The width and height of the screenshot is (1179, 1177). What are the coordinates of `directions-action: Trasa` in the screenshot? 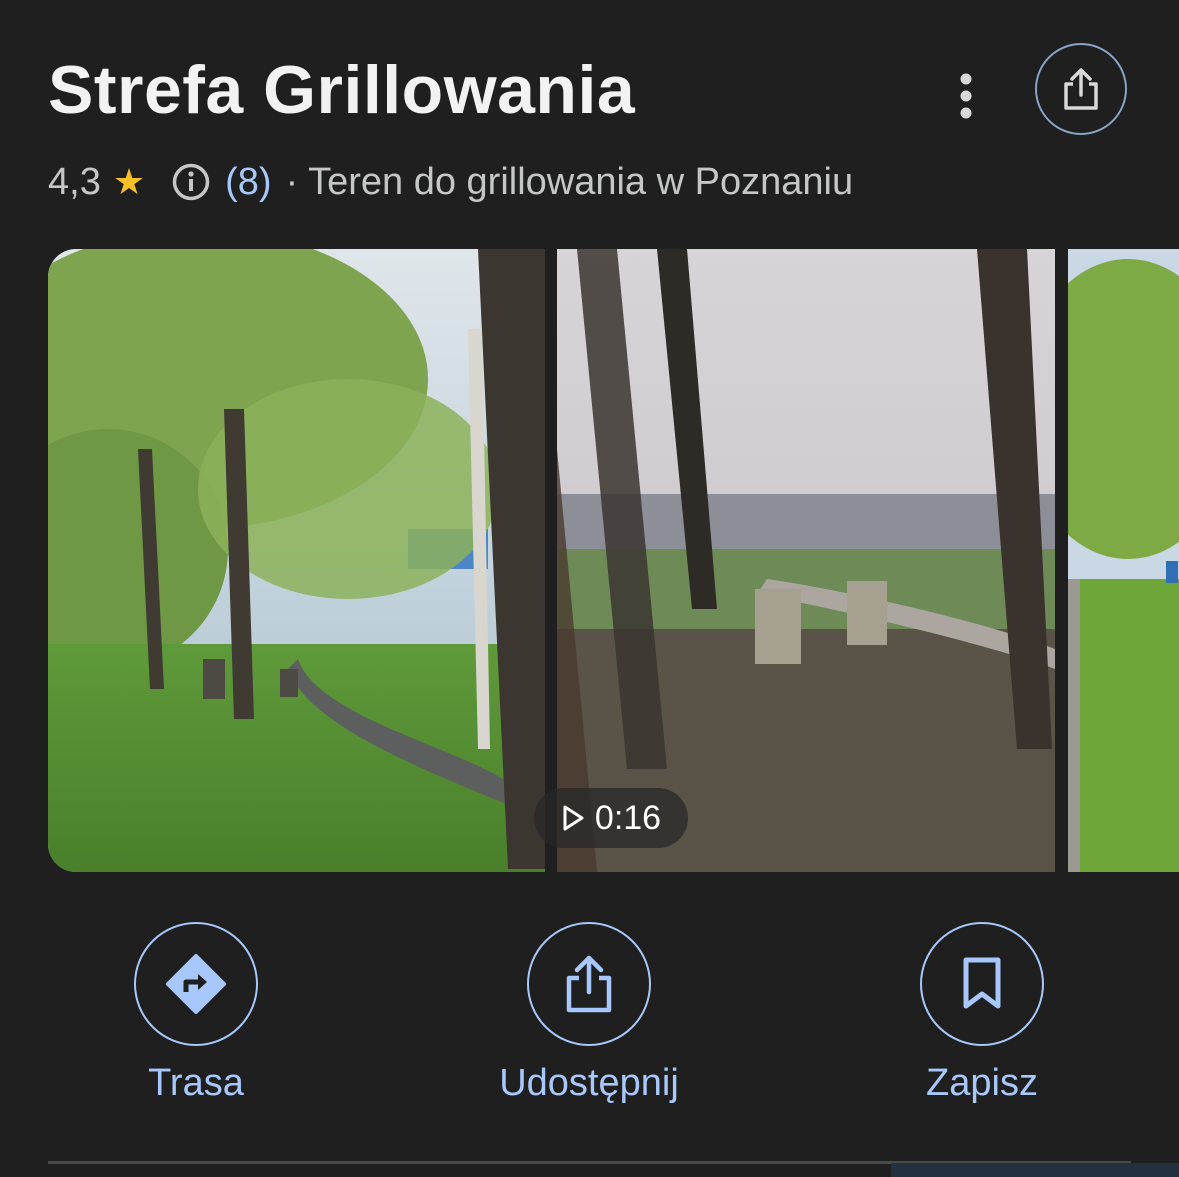 It's located at (196, 1013).